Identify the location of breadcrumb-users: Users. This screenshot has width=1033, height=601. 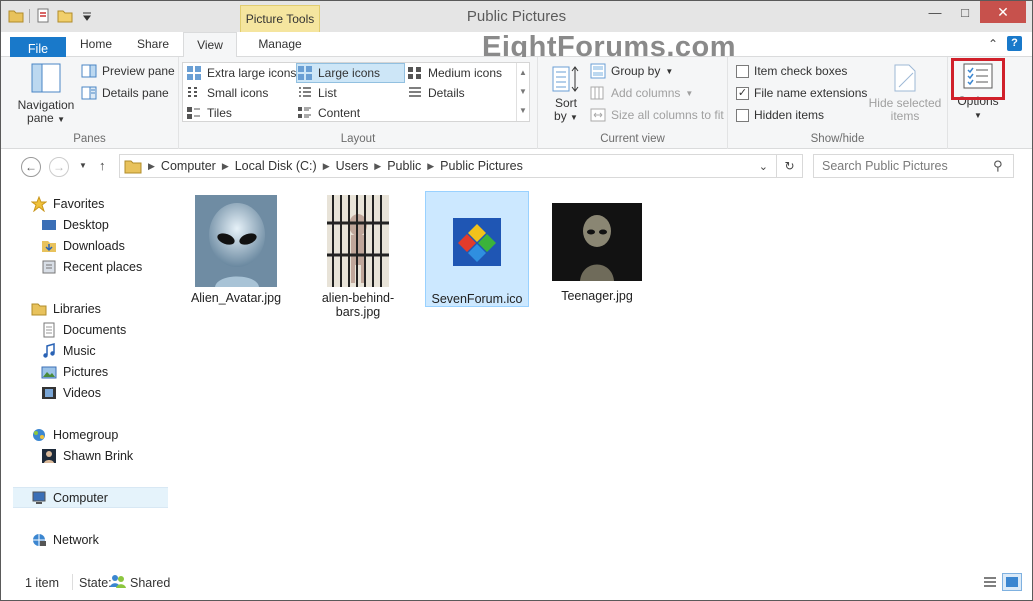
(352, 166).